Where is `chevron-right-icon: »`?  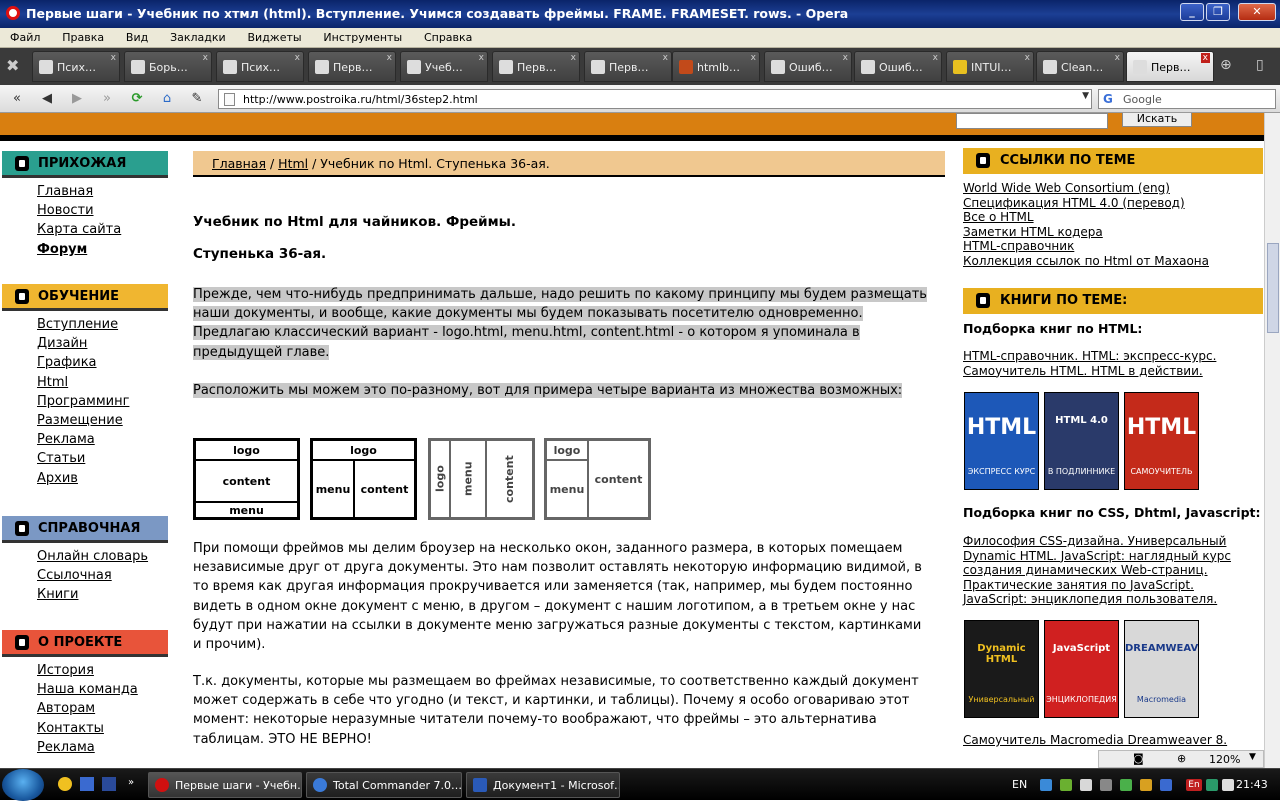
chevron-right-icon: » is located at coordinates (131, 782).